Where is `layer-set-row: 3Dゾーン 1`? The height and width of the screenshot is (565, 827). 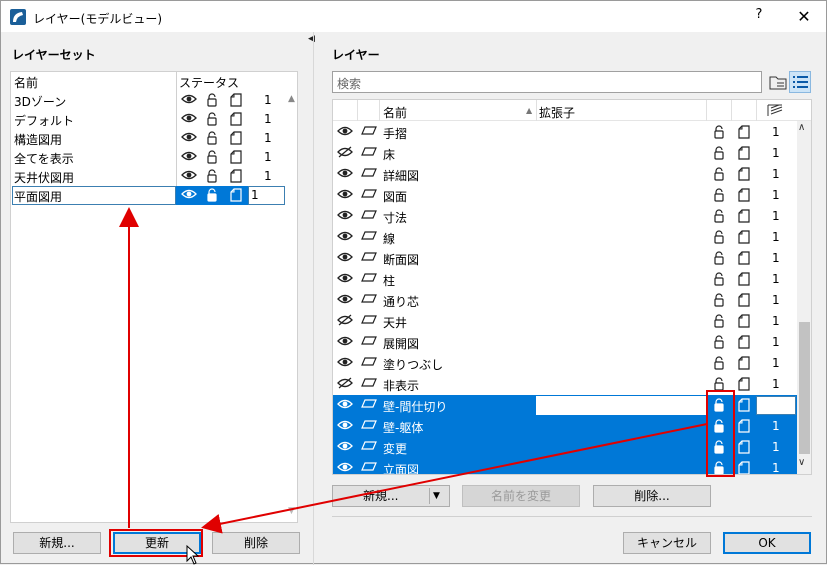 layer-set-row: 3Dゾーン 1 is located at coordinates (148, 100).